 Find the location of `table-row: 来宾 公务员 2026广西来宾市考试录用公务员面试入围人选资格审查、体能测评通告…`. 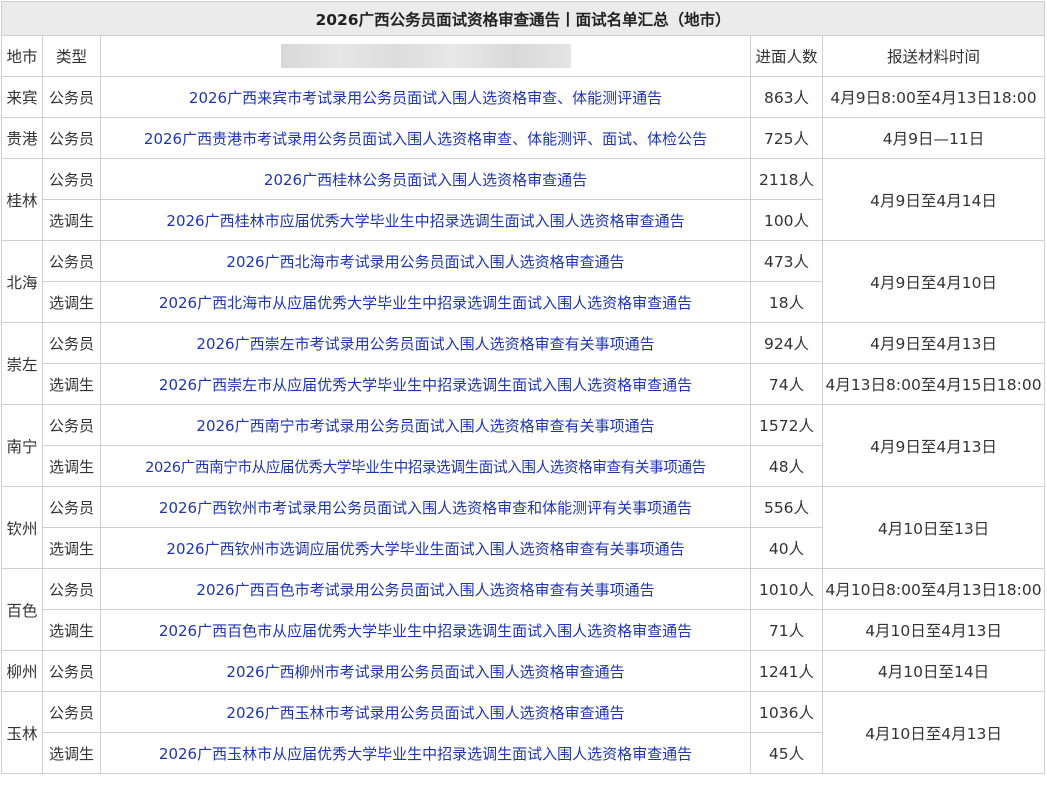

table-row: 来宾 公务员 2026广西来宾市考试录用公务员面试入围人选资格审查、体能测评通告… is located at coordinates (523, 97).